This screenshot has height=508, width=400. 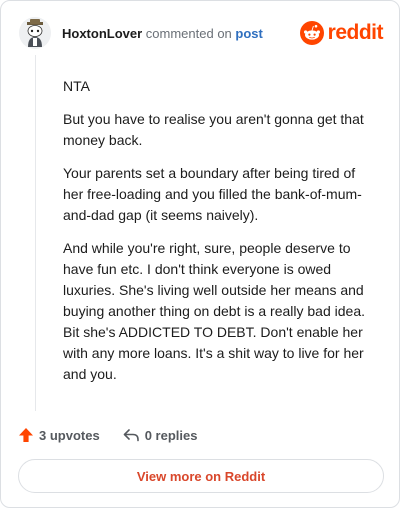 I want to click on comment-paragraph: NTA, so click(x=76, y=86).